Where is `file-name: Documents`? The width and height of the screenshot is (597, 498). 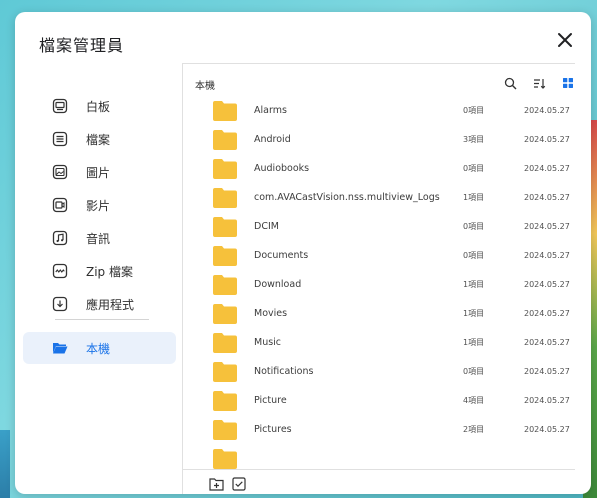 file-name: Documents is located at coordinates (281, 255).